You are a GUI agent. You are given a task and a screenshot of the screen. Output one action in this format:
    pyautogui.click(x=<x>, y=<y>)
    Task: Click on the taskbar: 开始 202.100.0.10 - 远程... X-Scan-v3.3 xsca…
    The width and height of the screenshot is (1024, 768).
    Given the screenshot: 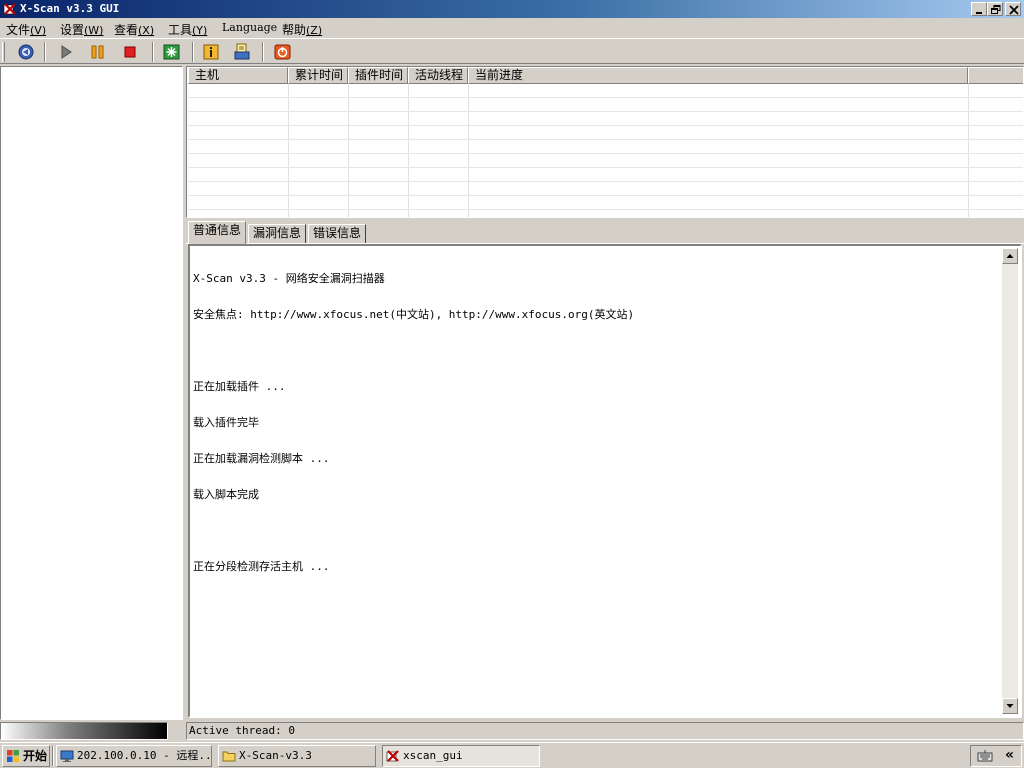 What is the action you would take?
    pyautogui.click(x=512, y=755)
    